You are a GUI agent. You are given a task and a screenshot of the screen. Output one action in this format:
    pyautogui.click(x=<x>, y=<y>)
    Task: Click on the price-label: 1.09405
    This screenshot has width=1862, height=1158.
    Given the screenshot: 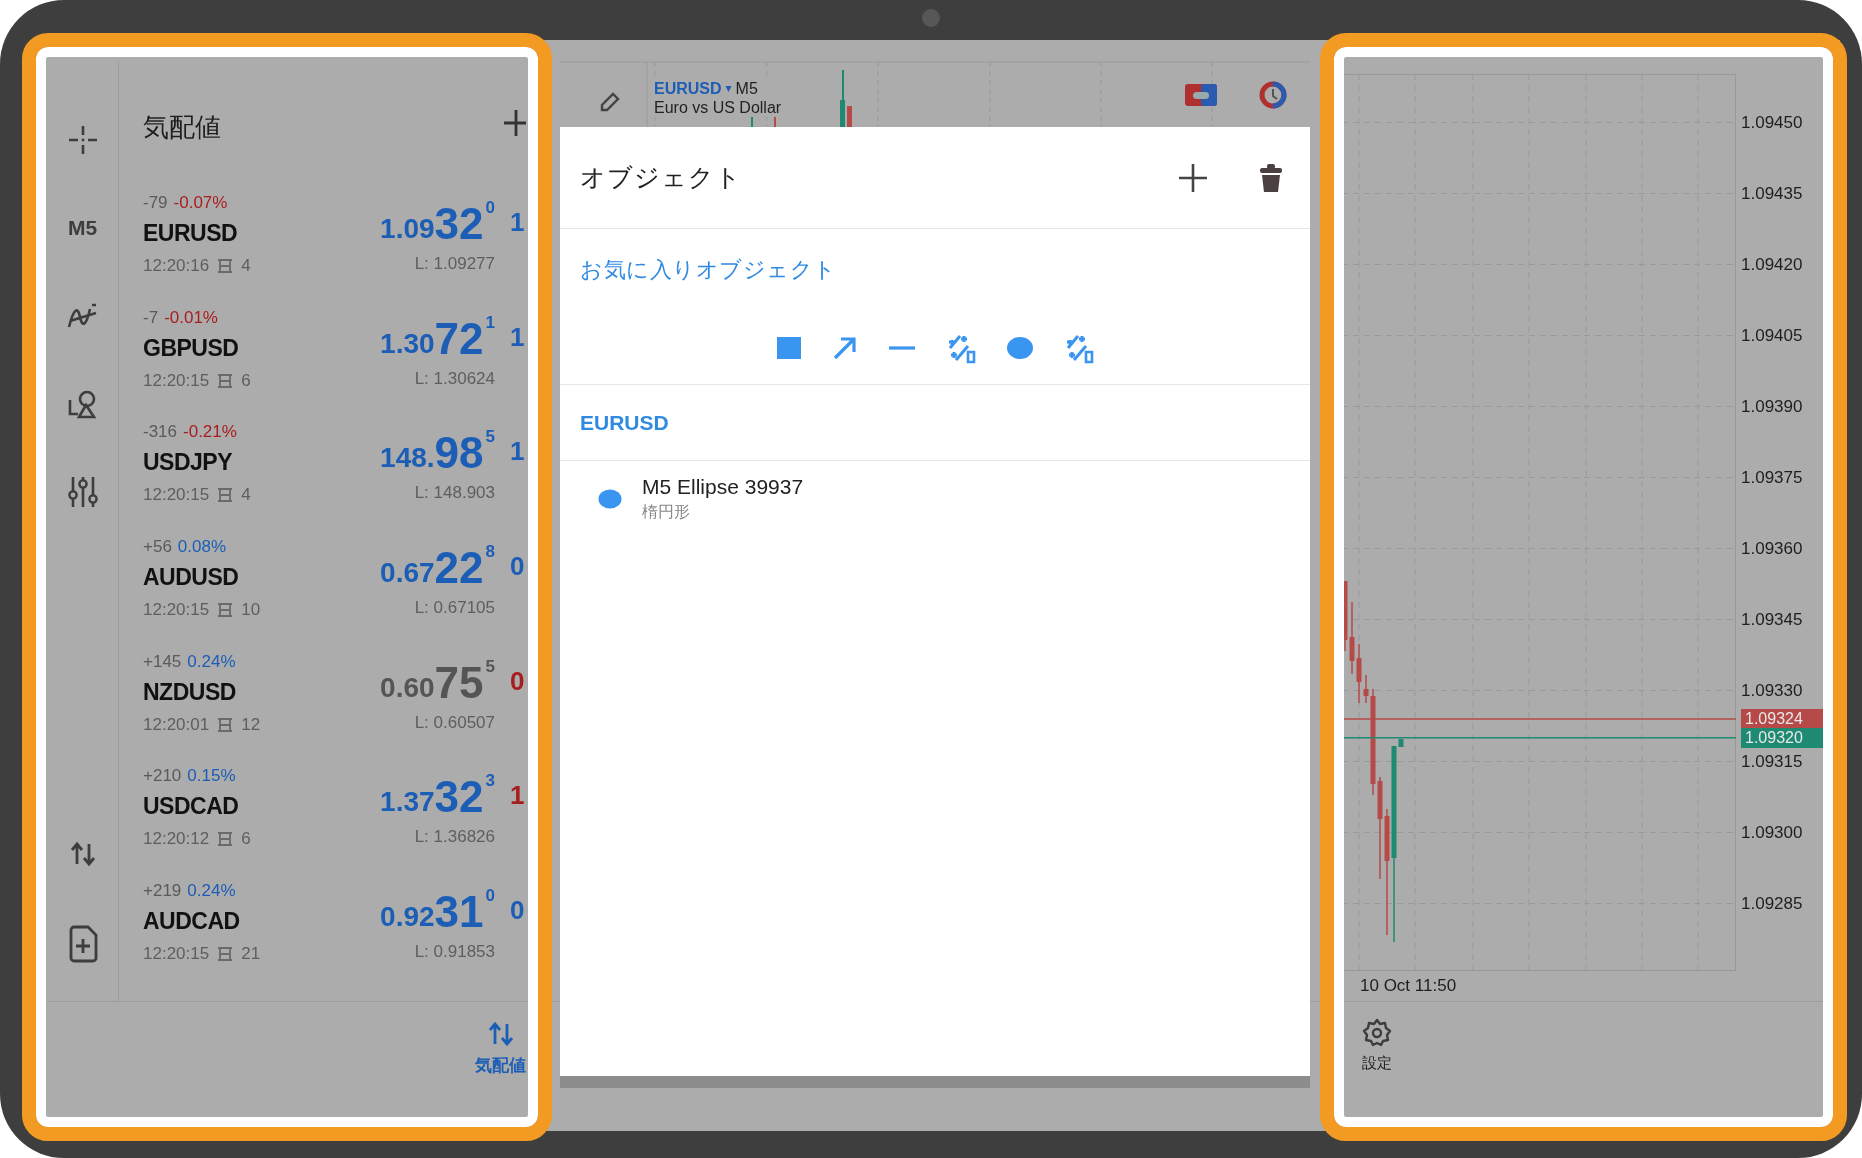 What is the action you would take?
    pyautogui.click(x=1772, y=335)
    